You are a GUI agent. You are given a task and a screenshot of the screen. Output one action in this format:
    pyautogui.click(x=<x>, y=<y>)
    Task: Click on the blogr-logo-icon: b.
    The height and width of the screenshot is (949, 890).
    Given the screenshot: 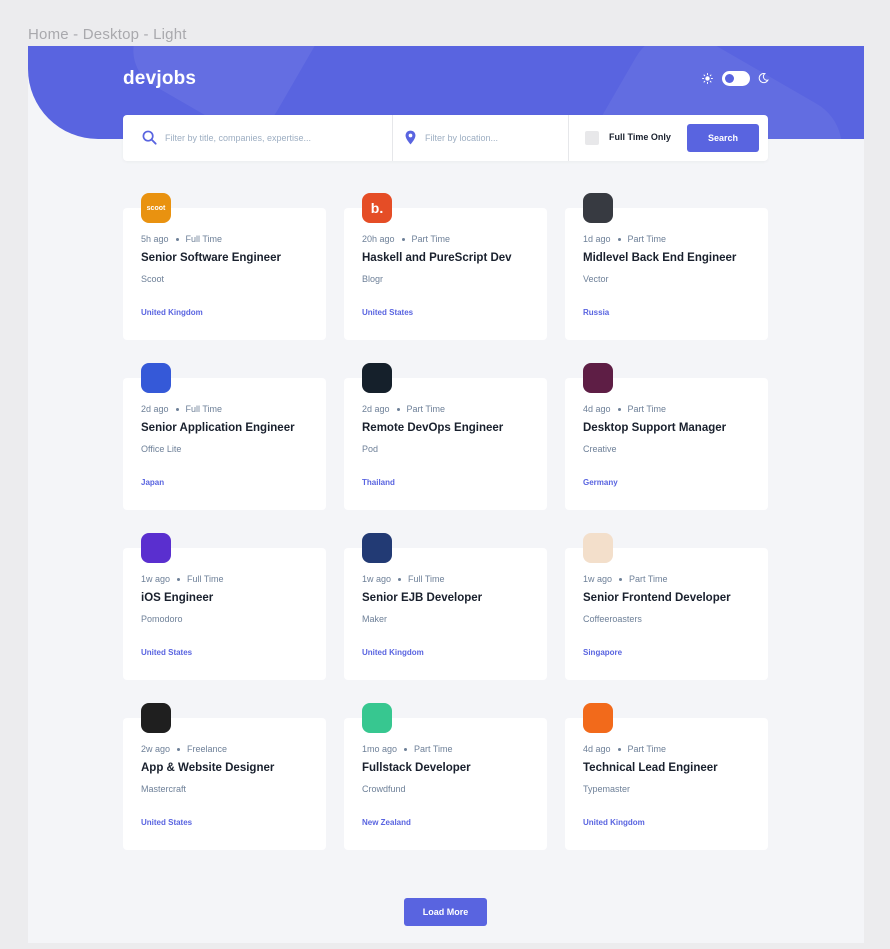 What is the action you would take?
    pyautogui.click(x=377, y=208)
    